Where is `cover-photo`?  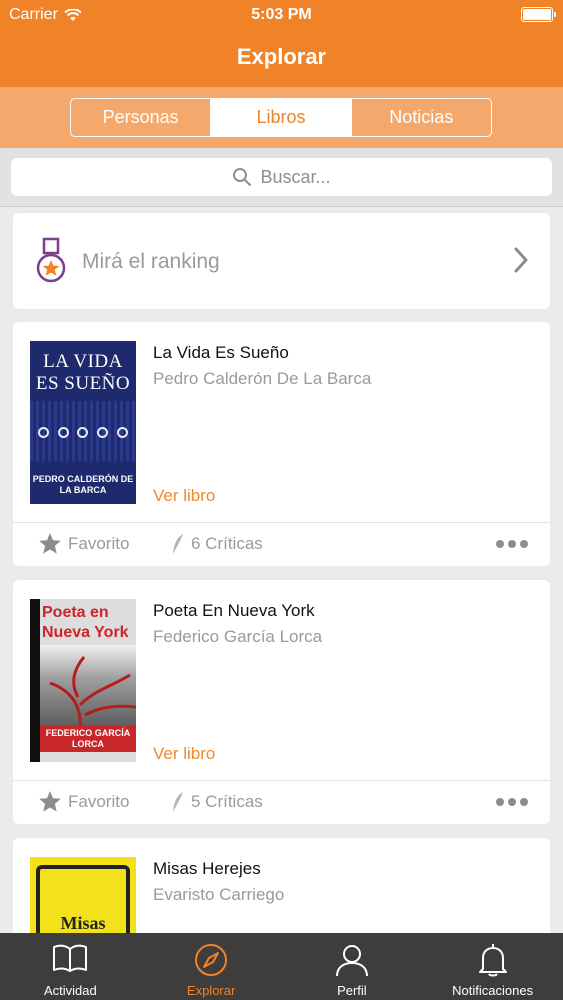
cover-photo is located at coordinates (88, 687).